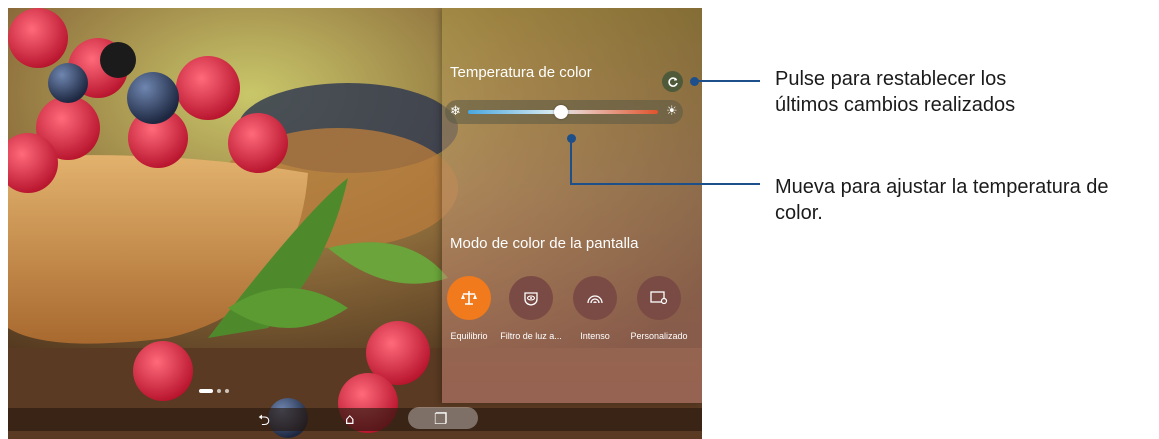 This screenshot has width=1159, height=439. Describe the element at coordinates (665, 184) in the screenshot. I see `slider-callout-horizontal-line` at that location.